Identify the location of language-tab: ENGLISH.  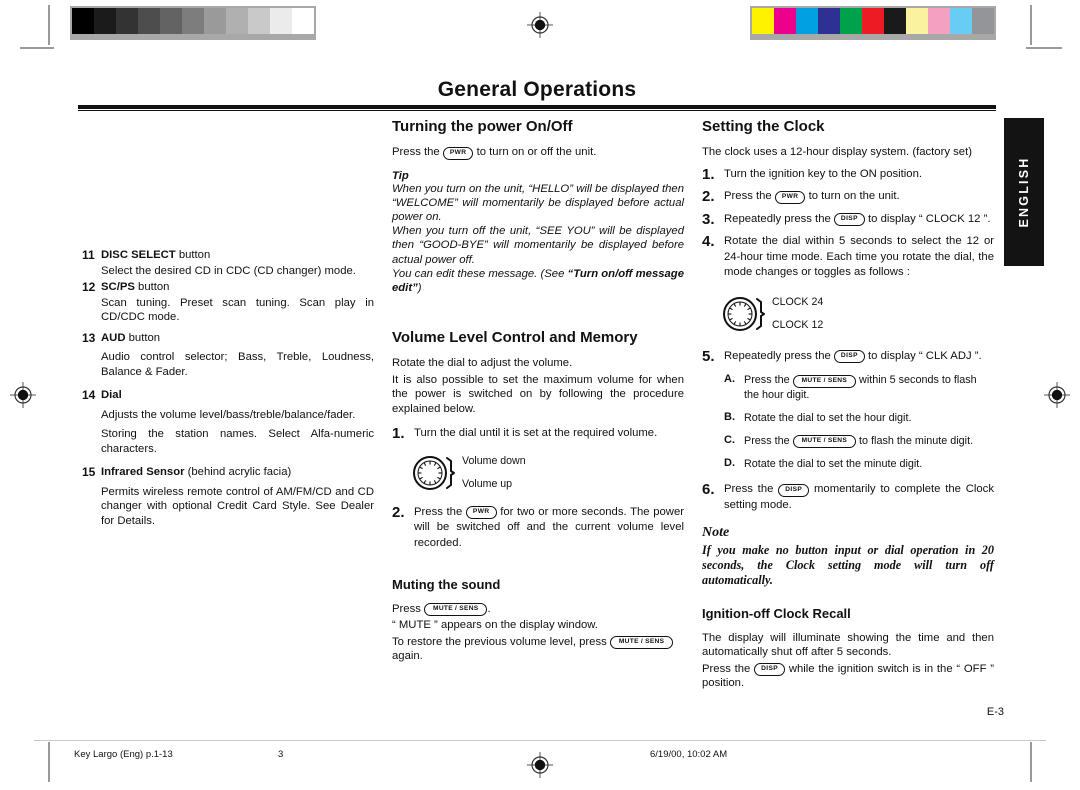
(1024, 192).